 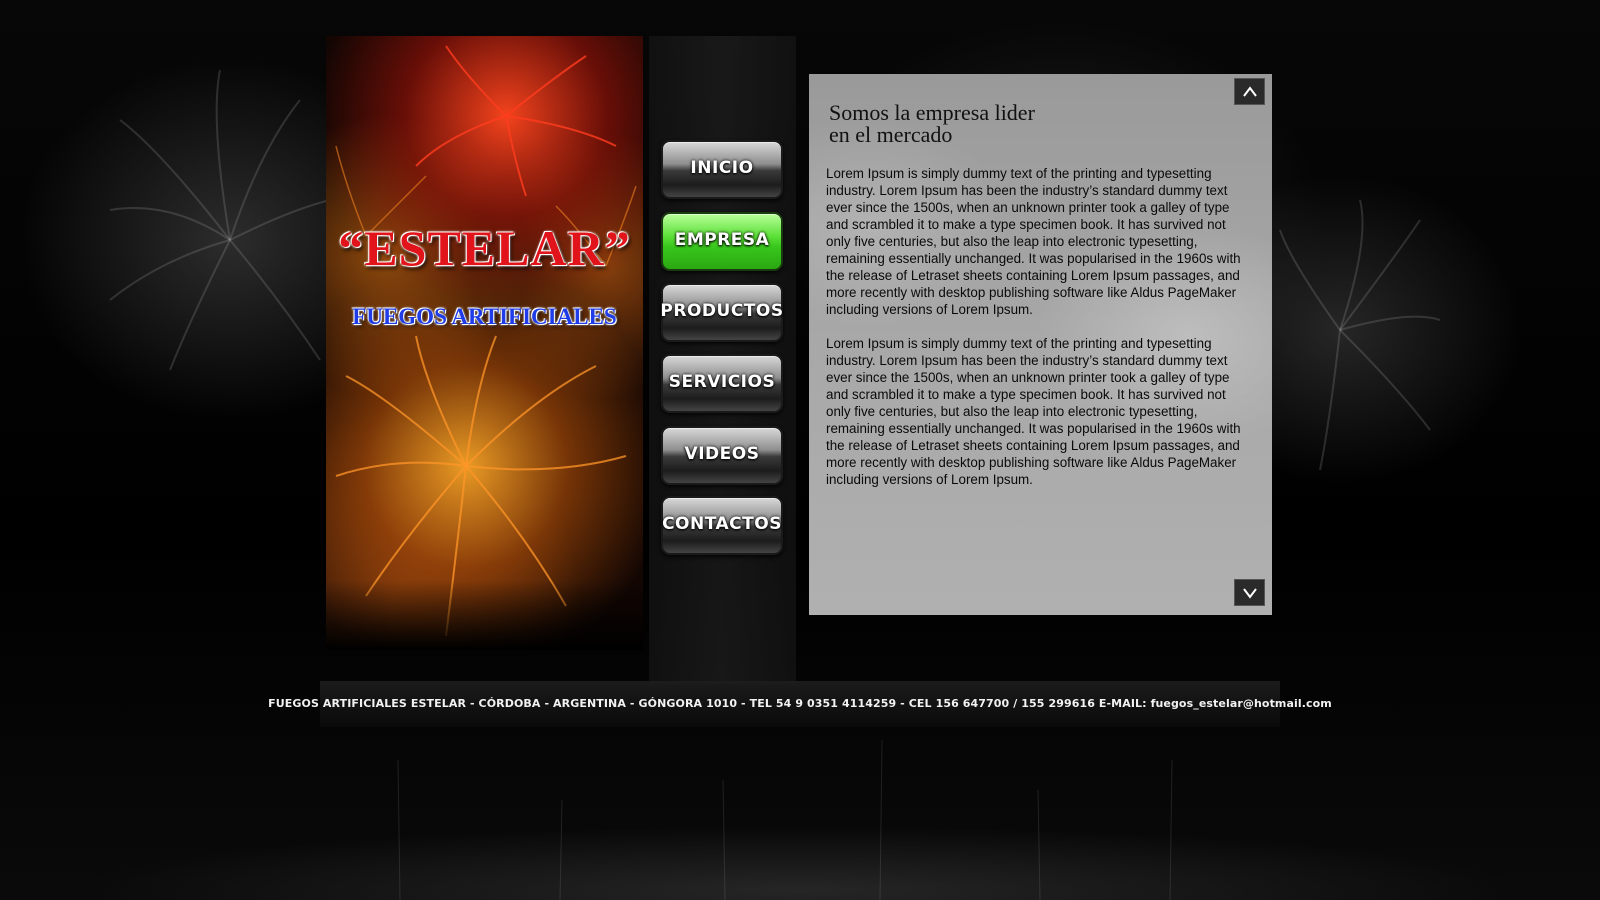 I want to click on scroll-up-button, so click(x=1249, y=91).